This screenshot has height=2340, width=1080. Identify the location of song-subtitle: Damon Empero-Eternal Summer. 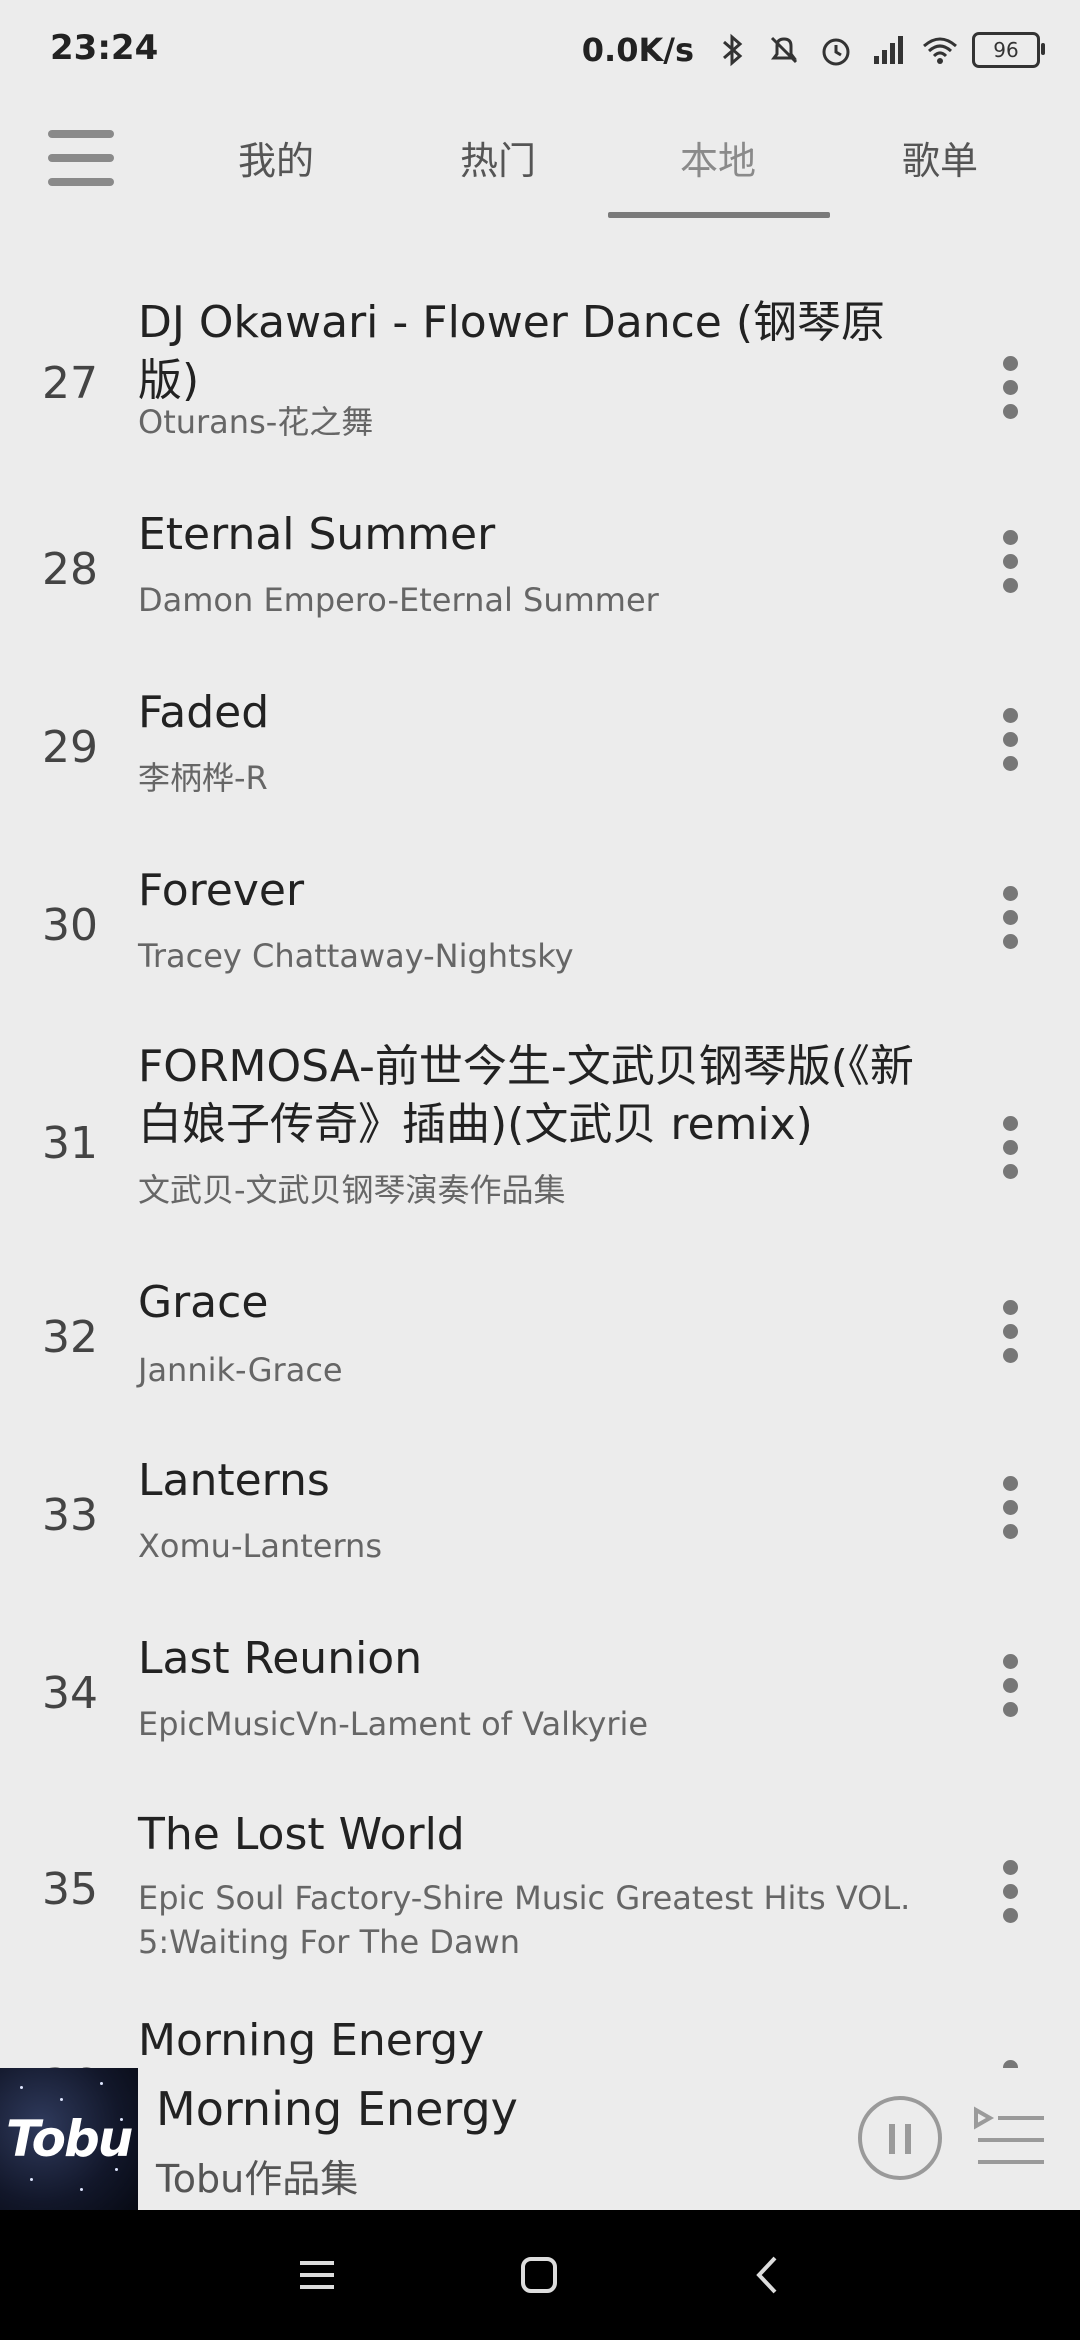
(398, 600).